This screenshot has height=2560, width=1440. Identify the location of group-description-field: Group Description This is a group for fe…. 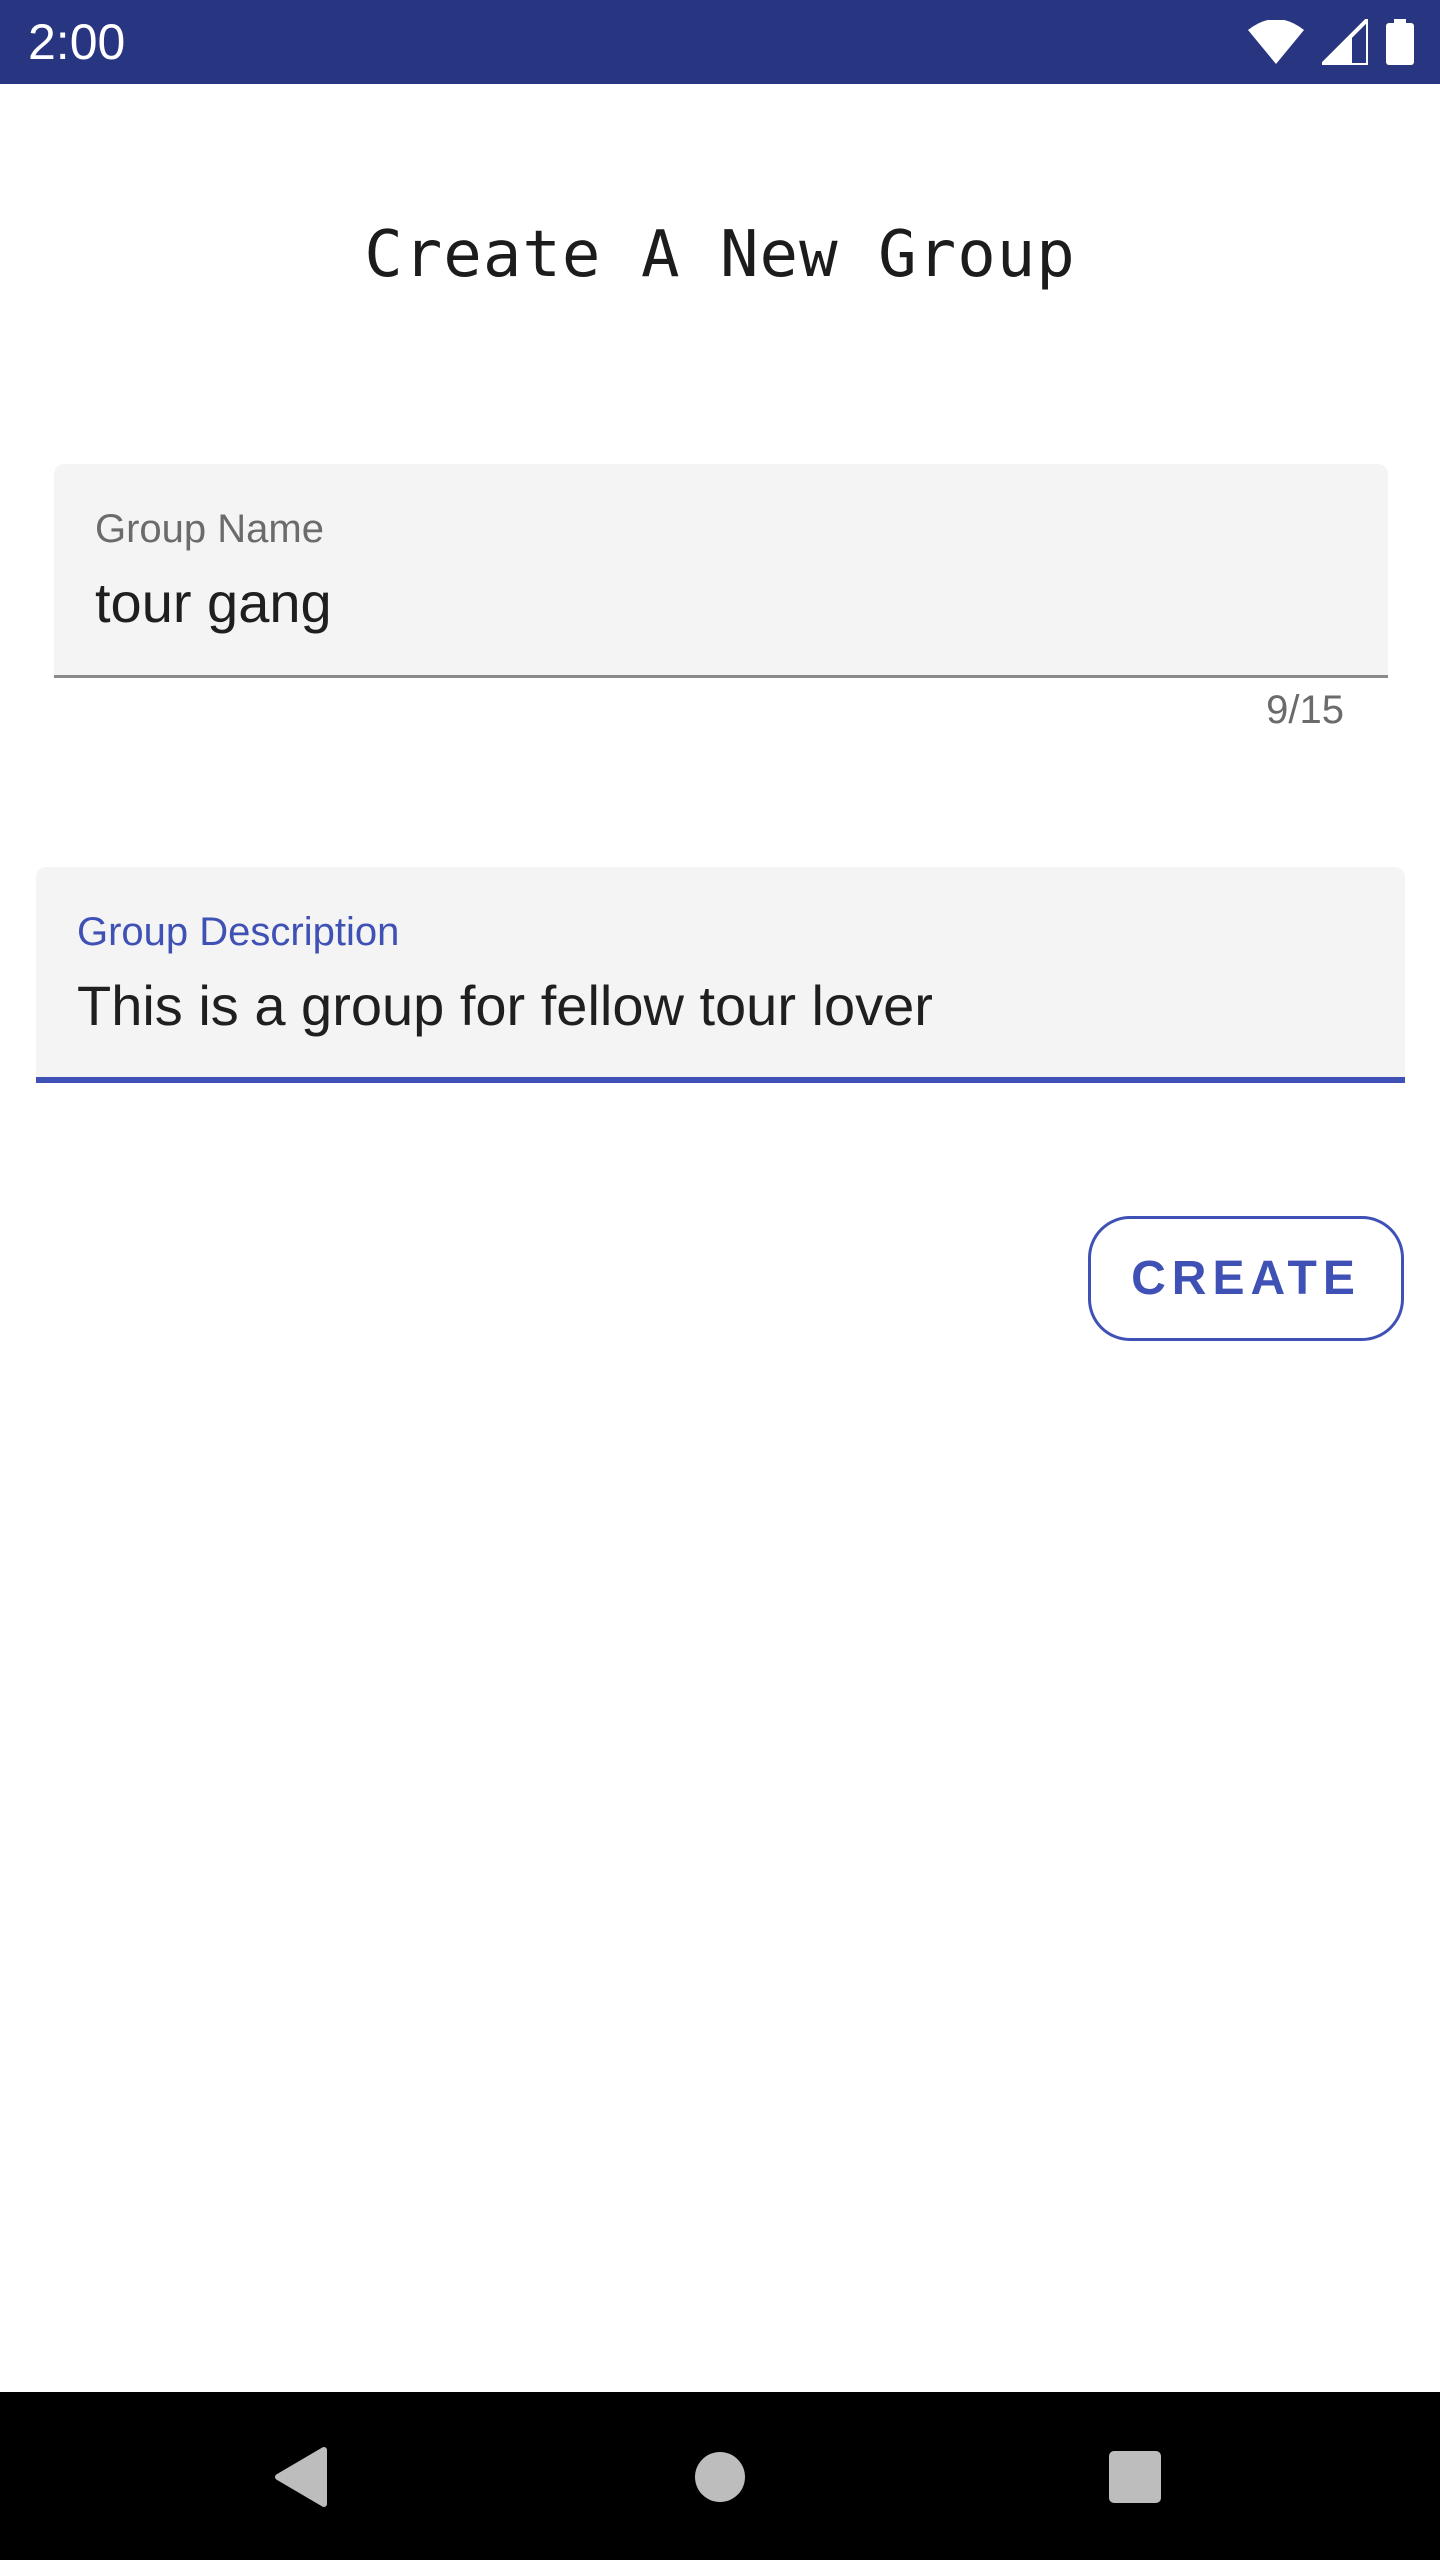
(720, 975).